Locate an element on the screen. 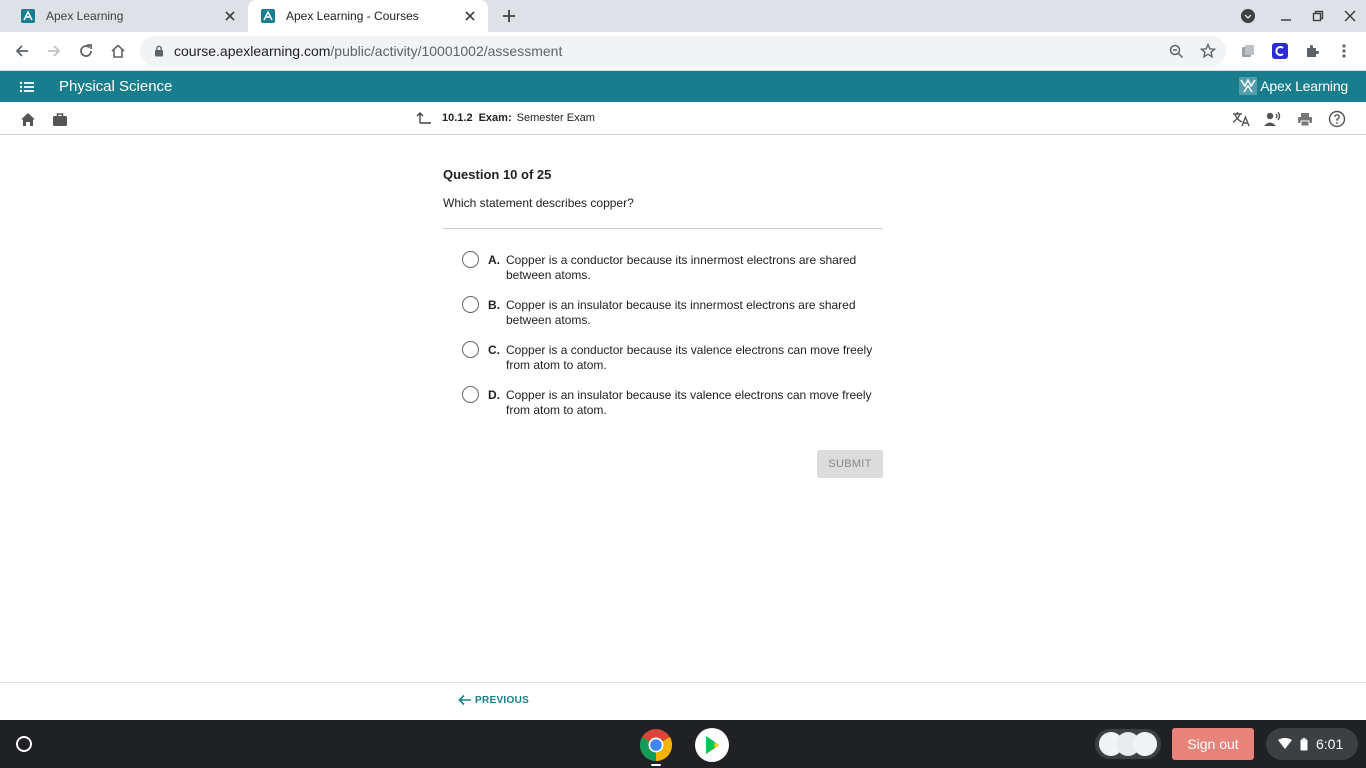 This screenshot has height=768, width=1366. minimize-icon is located at coordinates (1286, 16).